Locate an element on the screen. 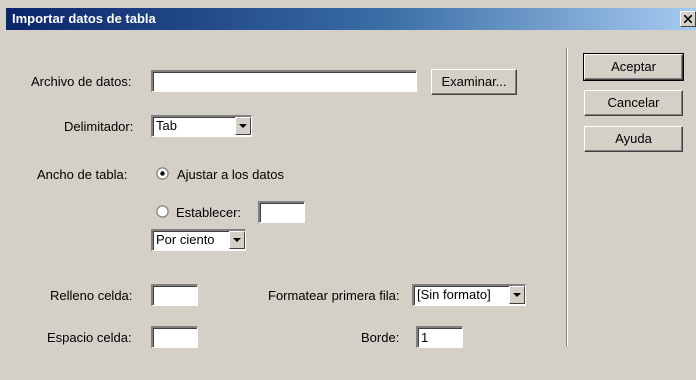 This screenshot has height=380, width=696. relleno-input is located at coordinates (174, 295).